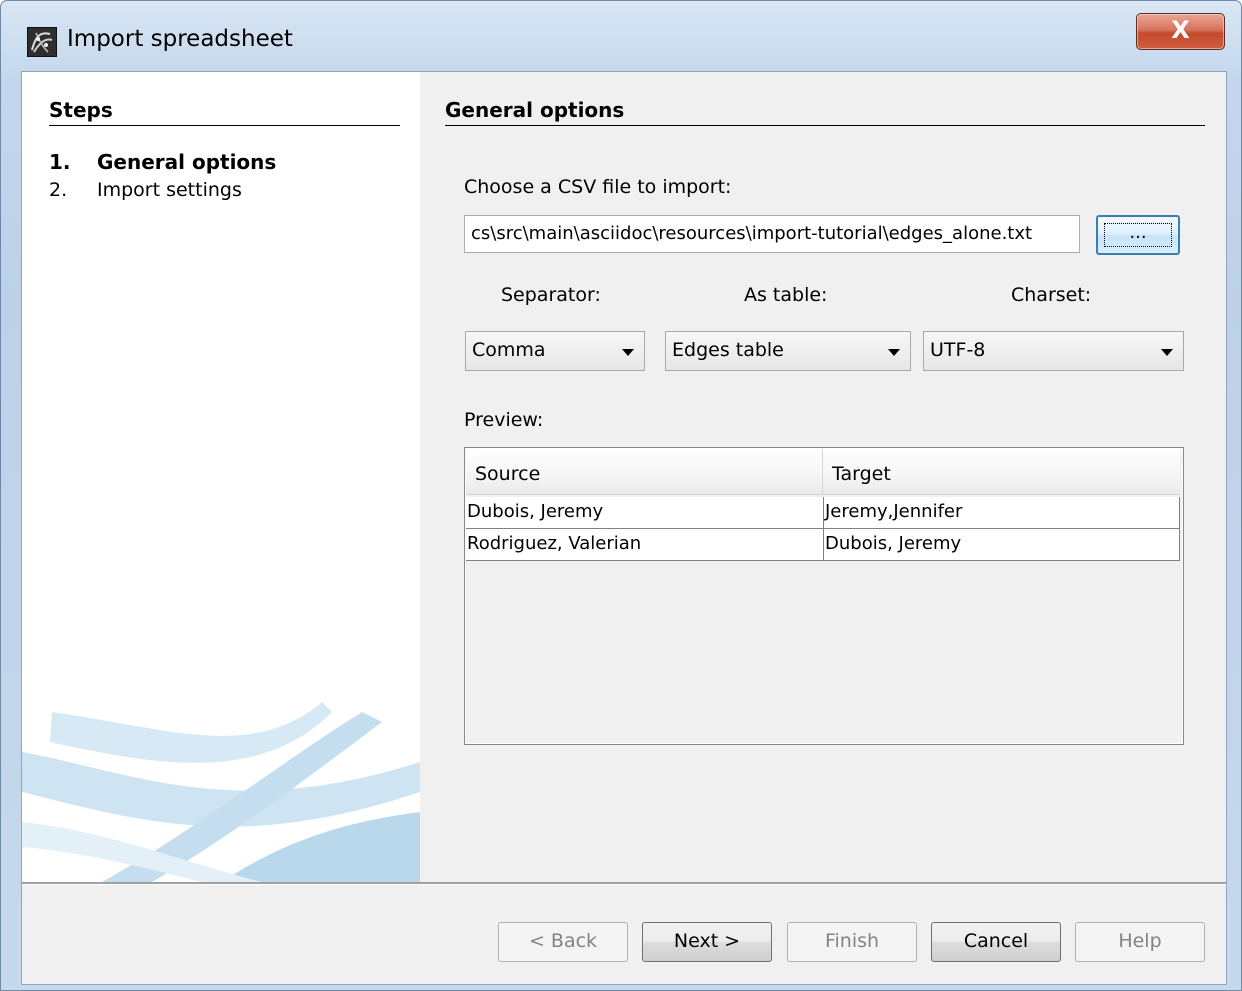  I want to click on step-import-settings: 2. Import settings, so click(145, 190).